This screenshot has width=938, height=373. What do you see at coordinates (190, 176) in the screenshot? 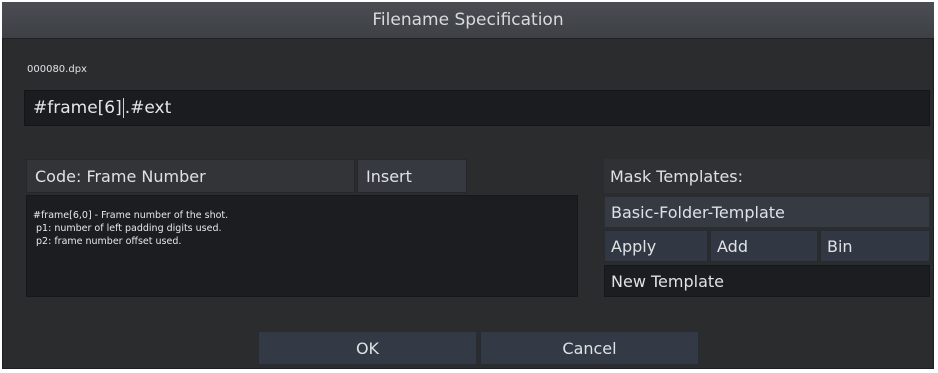
I see `code-type-dropdown: Code: Frame Number` at bounding box center [190, 176].